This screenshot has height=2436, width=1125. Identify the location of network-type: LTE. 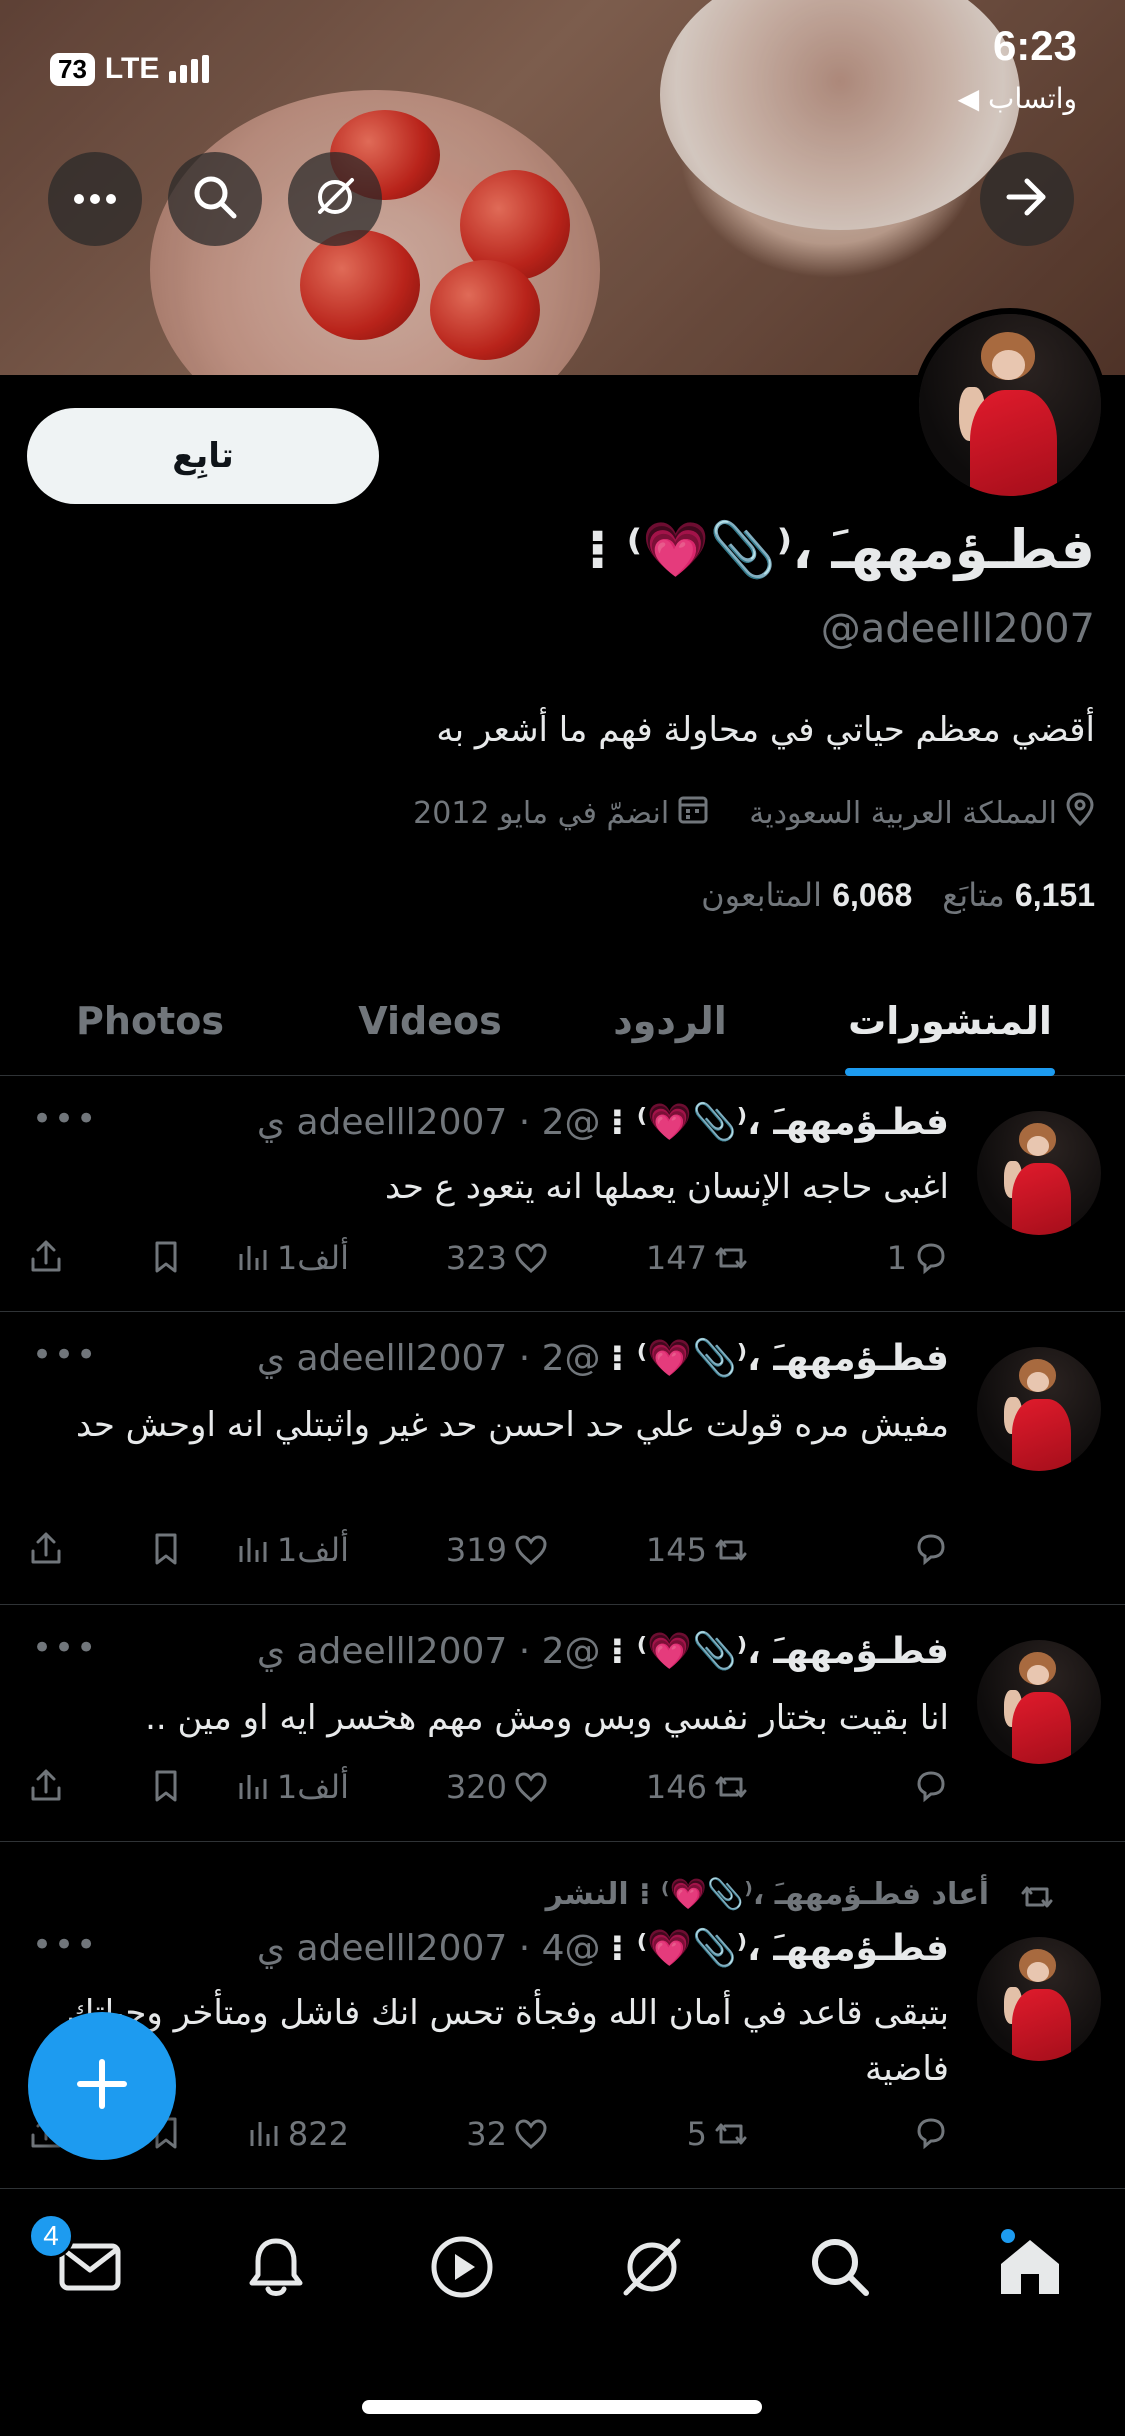
(132, 68).